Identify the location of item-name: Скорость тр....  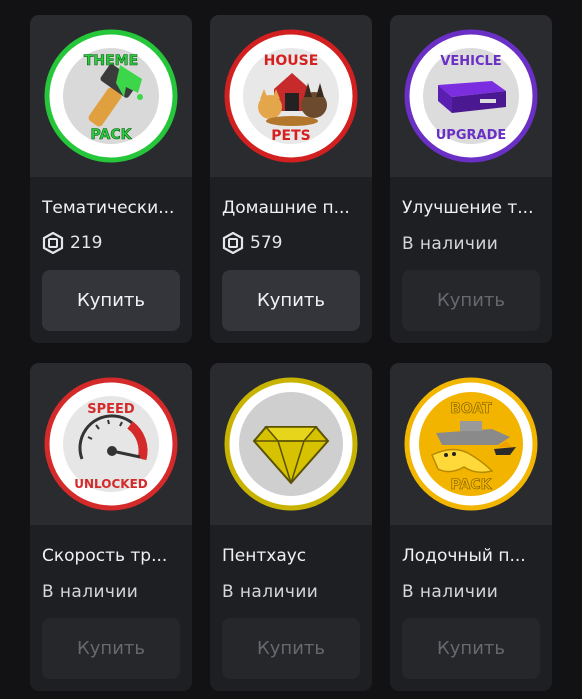
(105, 556).